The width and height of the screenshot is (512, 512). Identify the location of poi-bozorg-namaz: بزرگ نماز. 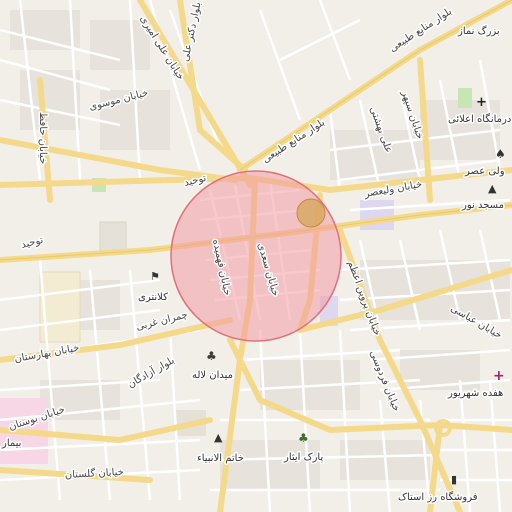
(479, 31).